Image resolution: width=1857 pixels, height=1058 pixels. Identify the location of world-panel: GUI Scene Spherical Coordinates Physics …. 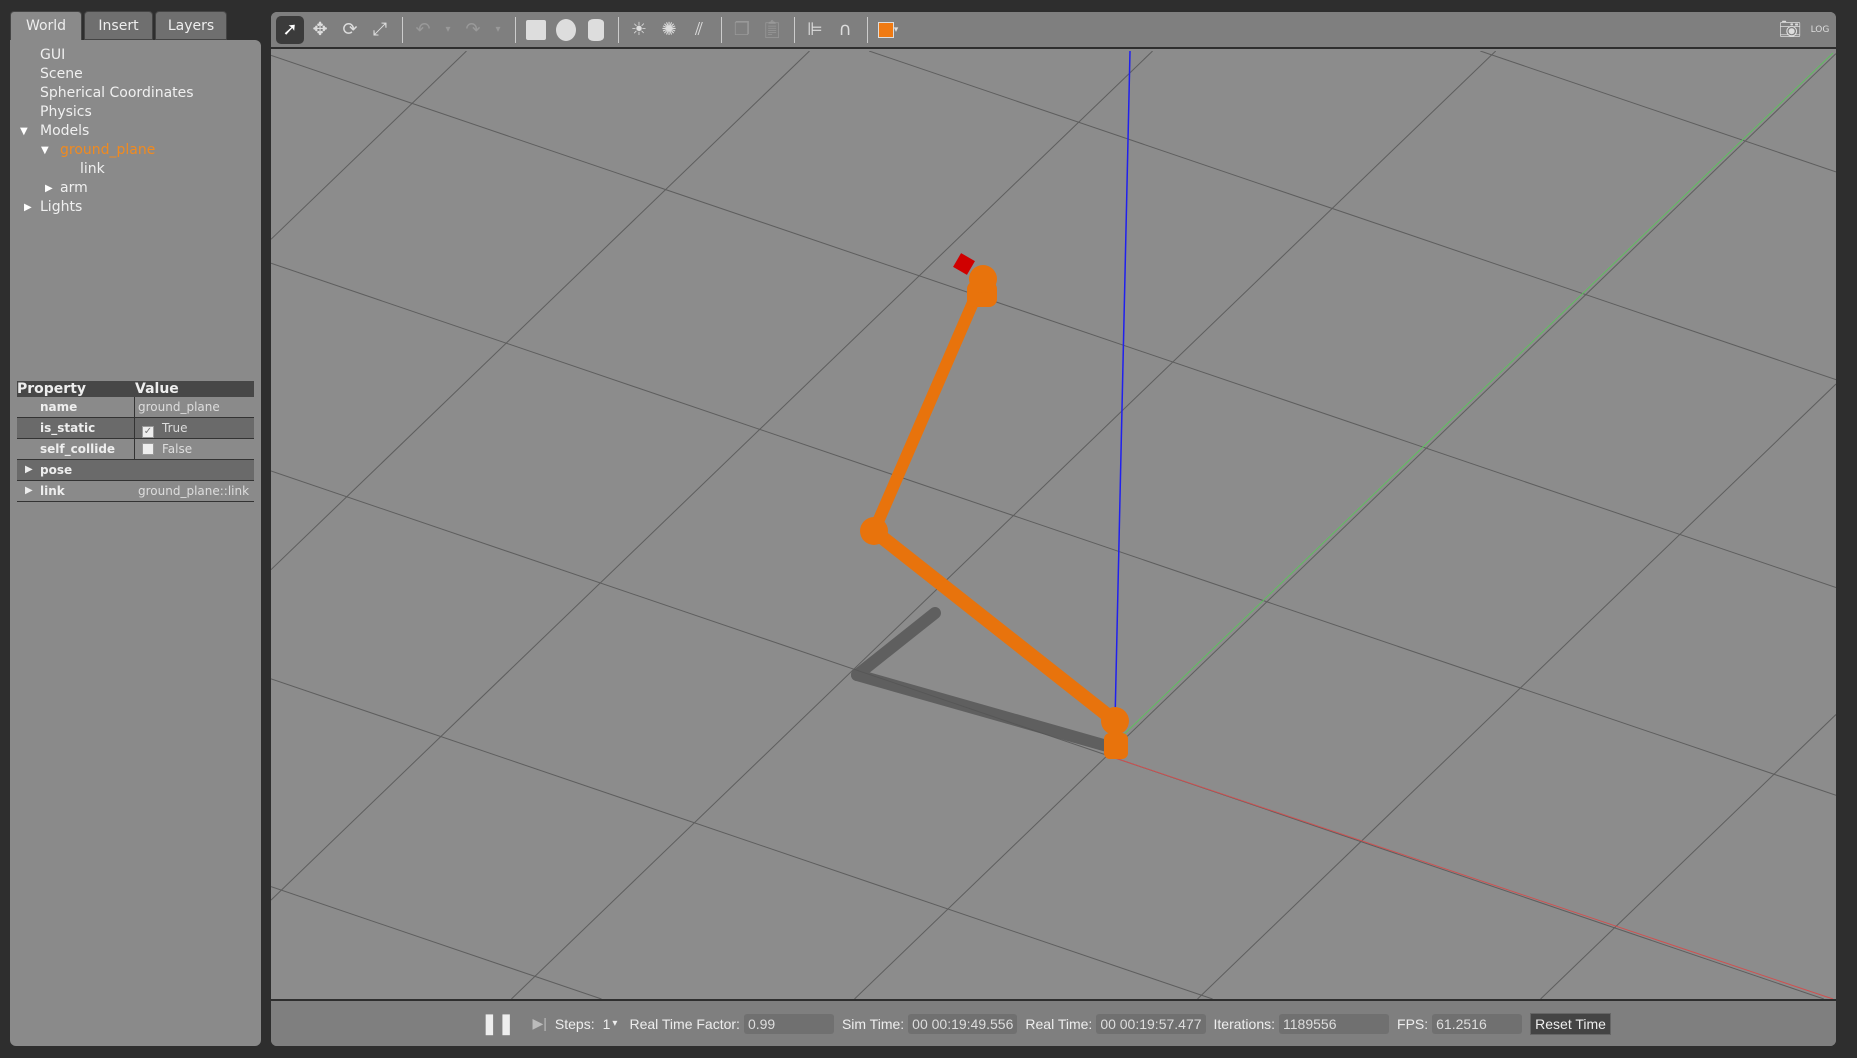
(135, 543).